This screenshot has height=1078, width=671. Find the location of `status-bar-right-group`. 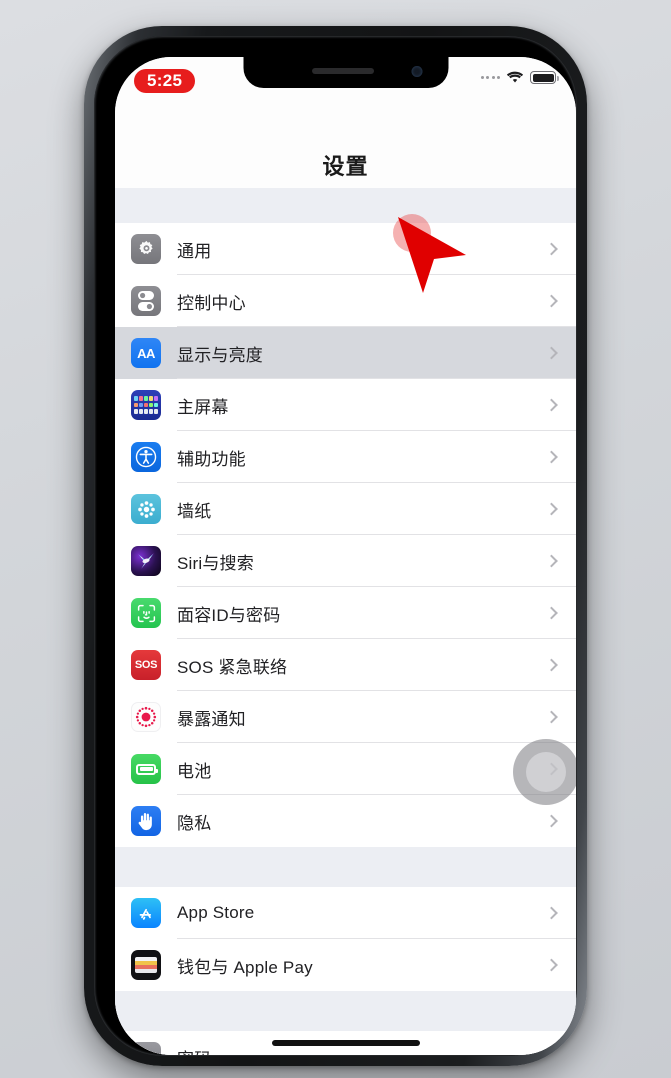

status-bar-right-group is located at coordinates (519, 77).